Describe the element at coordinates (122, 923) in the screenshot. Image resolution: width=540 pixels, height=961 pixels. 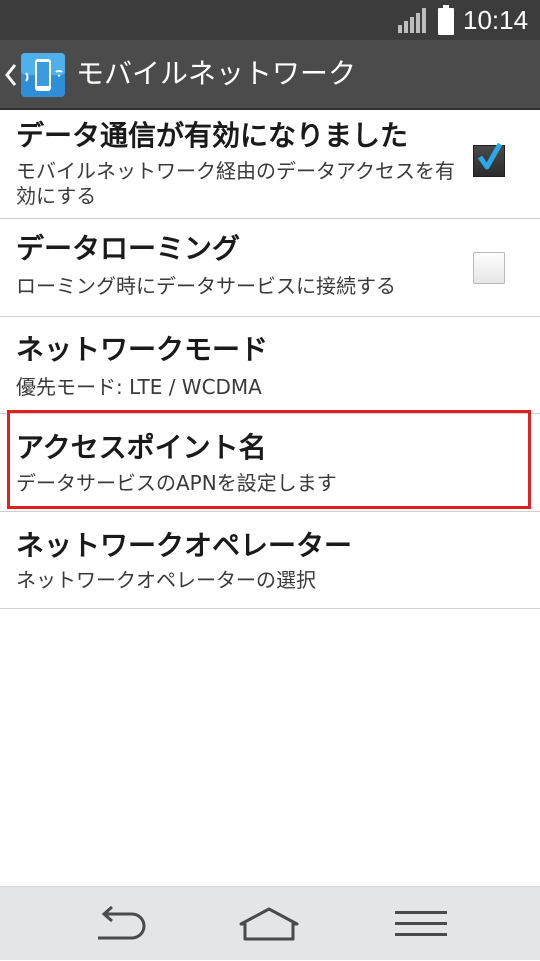
I see `back-icon` at that location.